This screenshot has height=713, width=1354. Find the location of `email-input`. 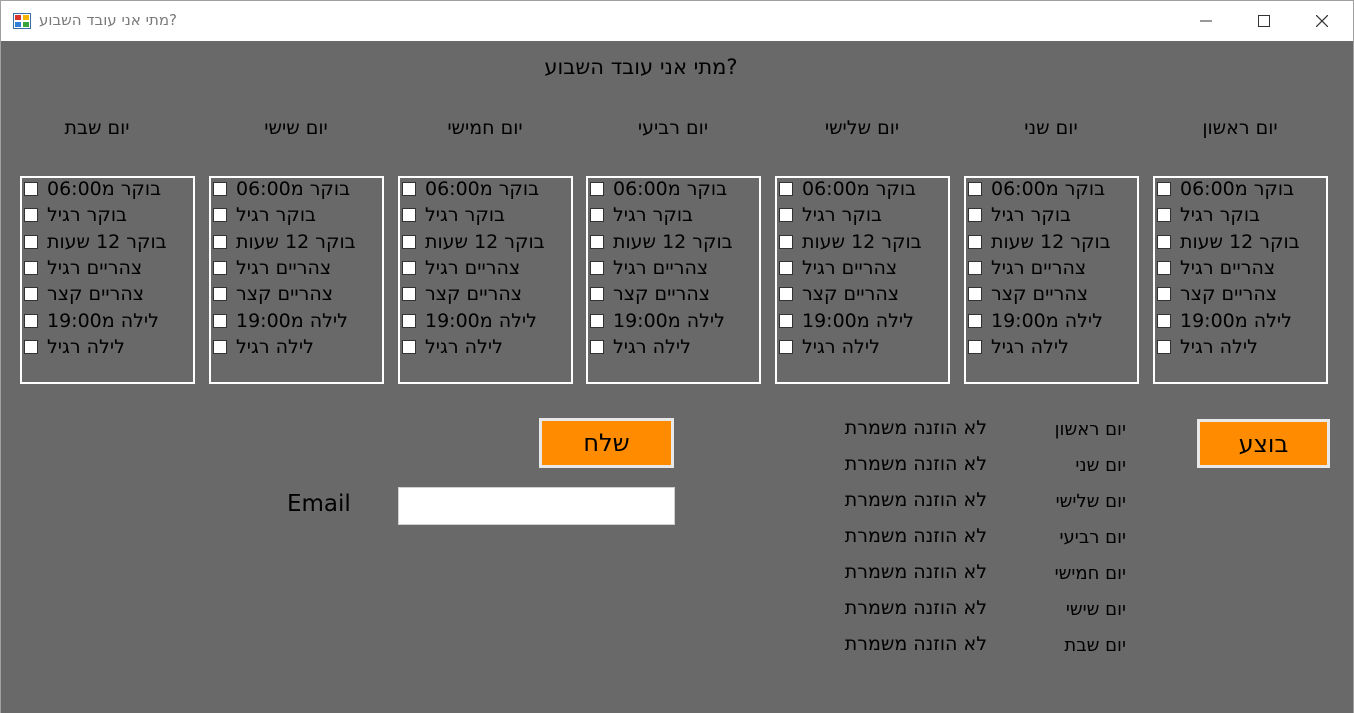

email-input is located at coordinates (536, 506).